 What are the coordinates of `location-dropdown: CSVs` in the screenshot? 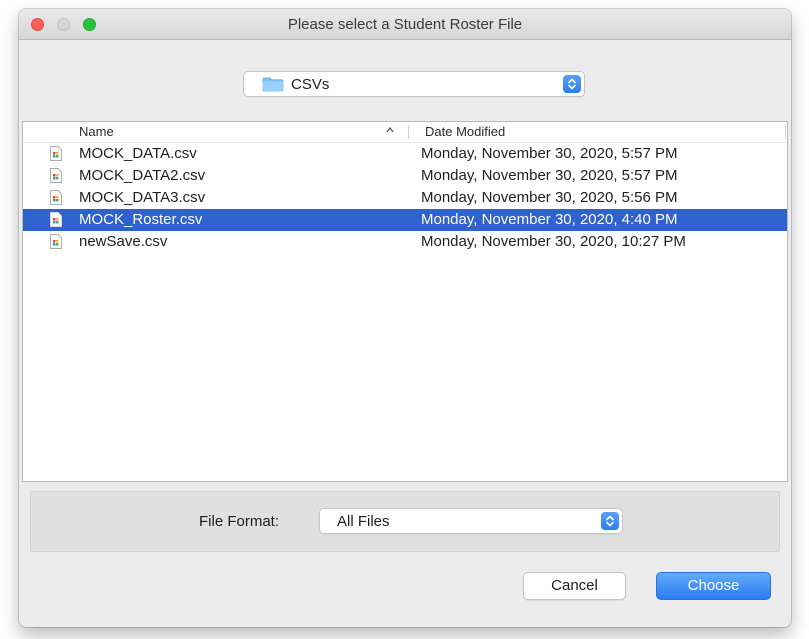 It's located at (414, 84).